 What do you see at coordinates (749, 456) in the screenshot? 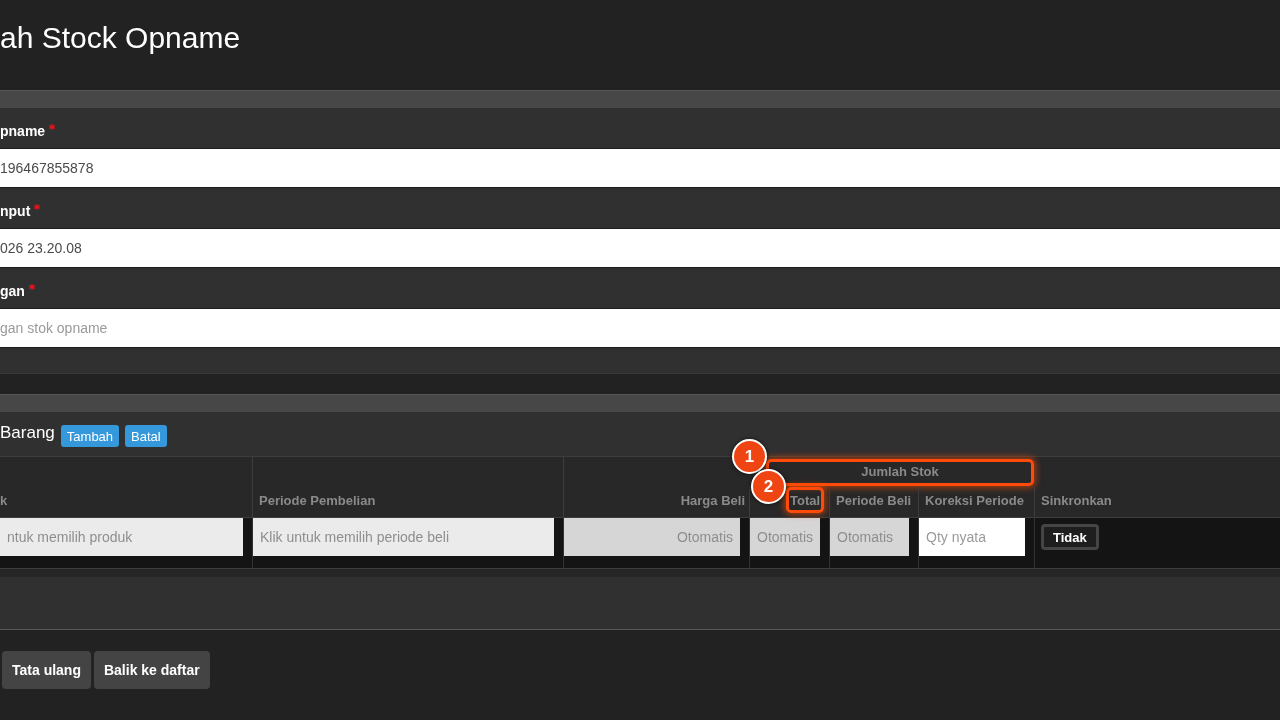
I see `step-badge: 1` at bounding box center [749, 456].